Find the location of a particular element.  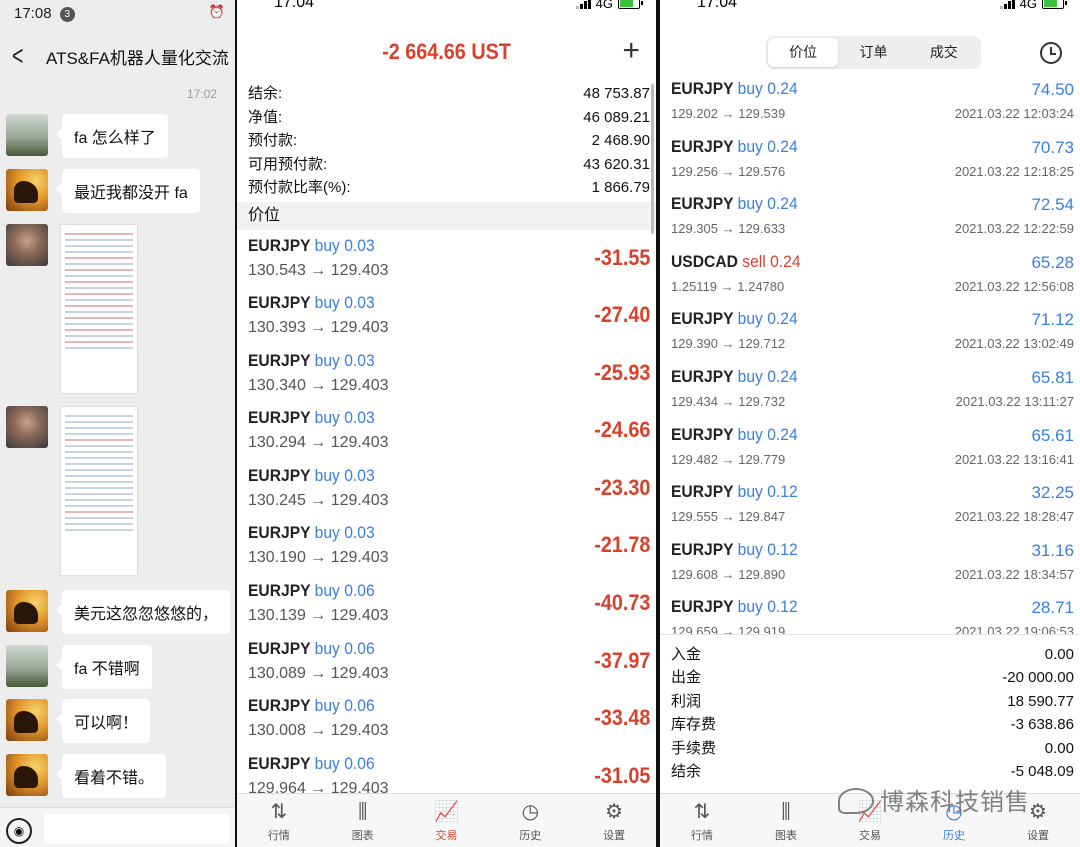

deal-date: 2021.03.22 12:18:25 is located at coordinates (1014, 171).